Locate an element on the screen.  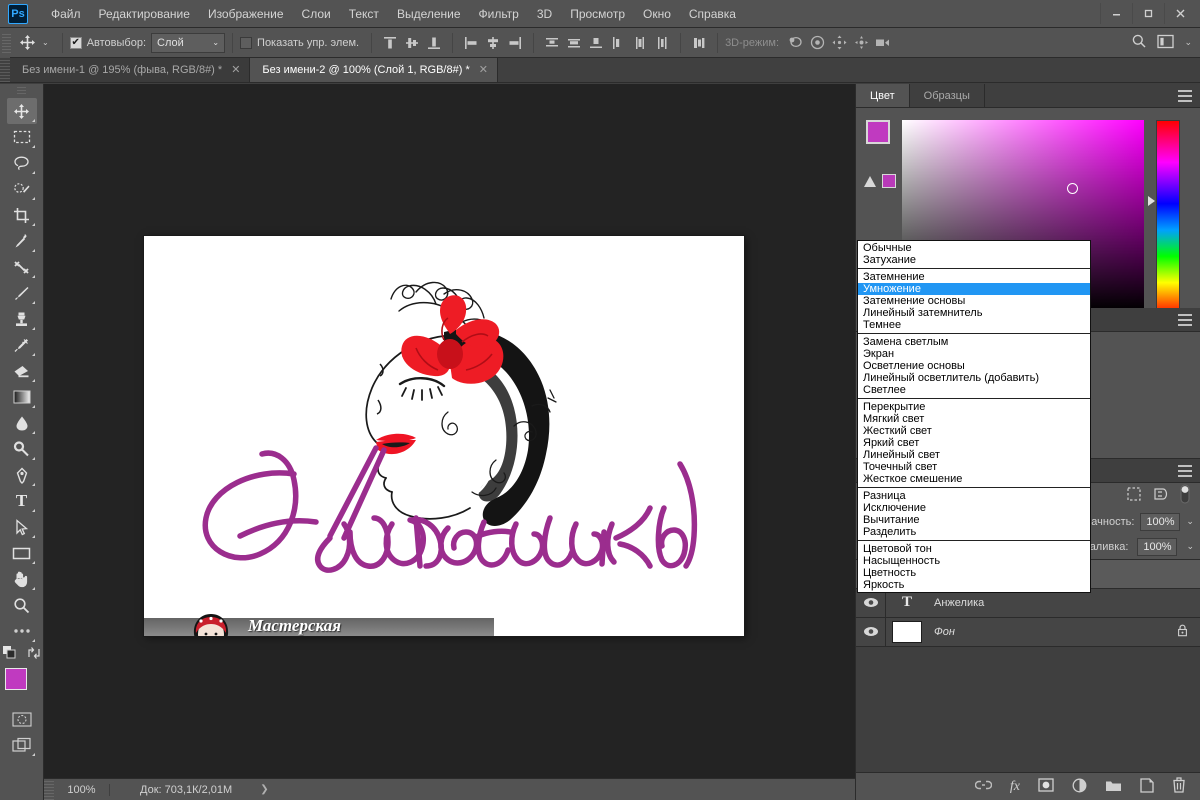
tab-bar-grip is located at coordinates (5, 69).